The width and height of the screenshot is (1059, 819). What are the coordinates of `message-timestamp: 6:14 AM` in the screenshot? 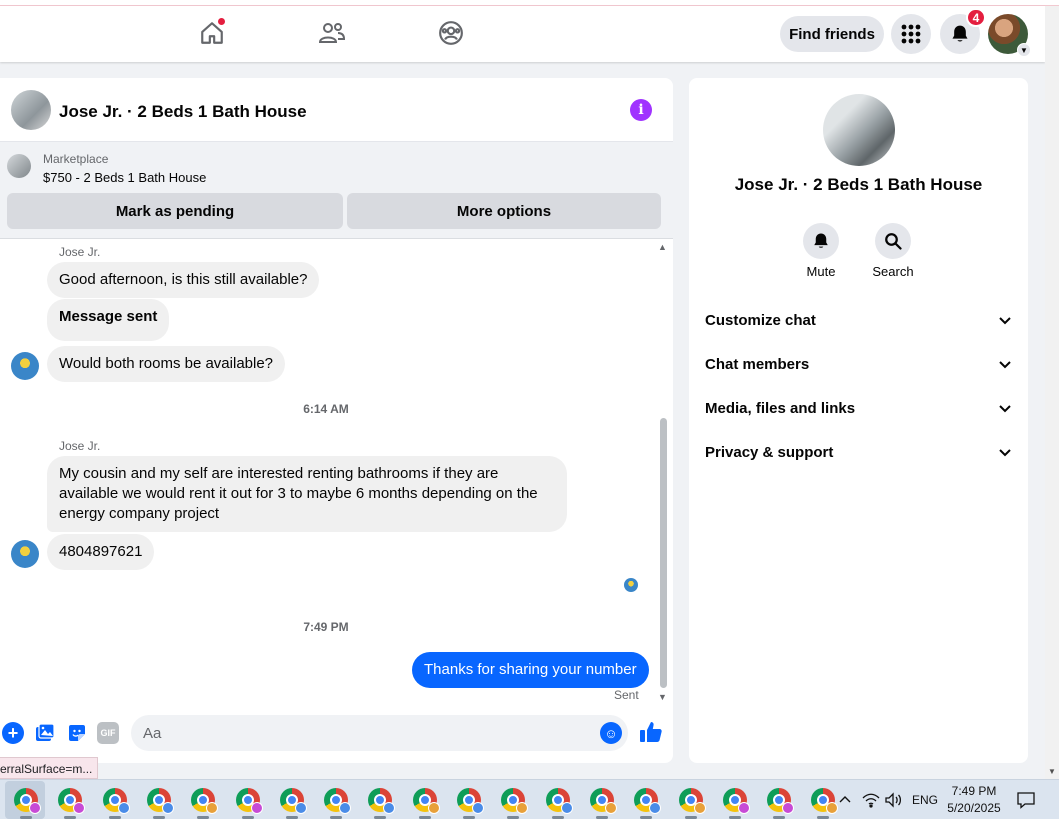 It's located at (326, 409).